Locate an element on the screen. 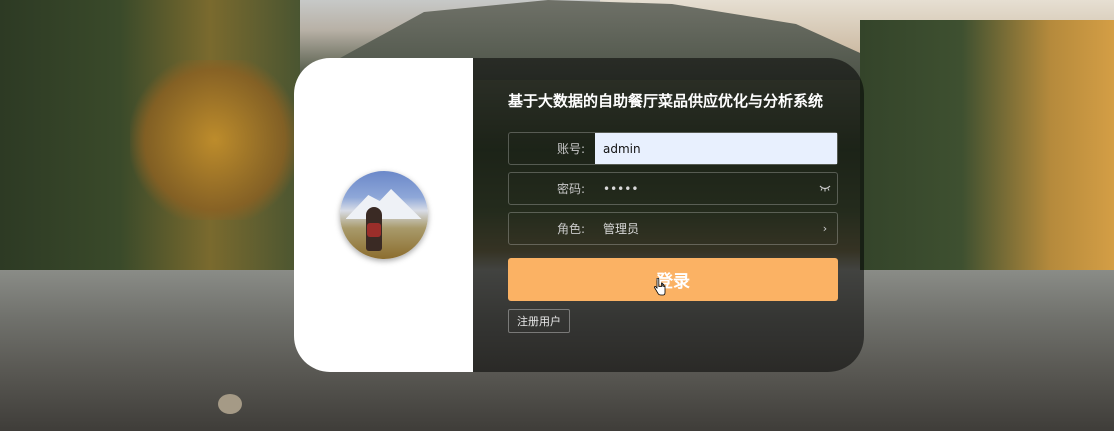  autumn-trees-left is located at coordinates (215, 140).